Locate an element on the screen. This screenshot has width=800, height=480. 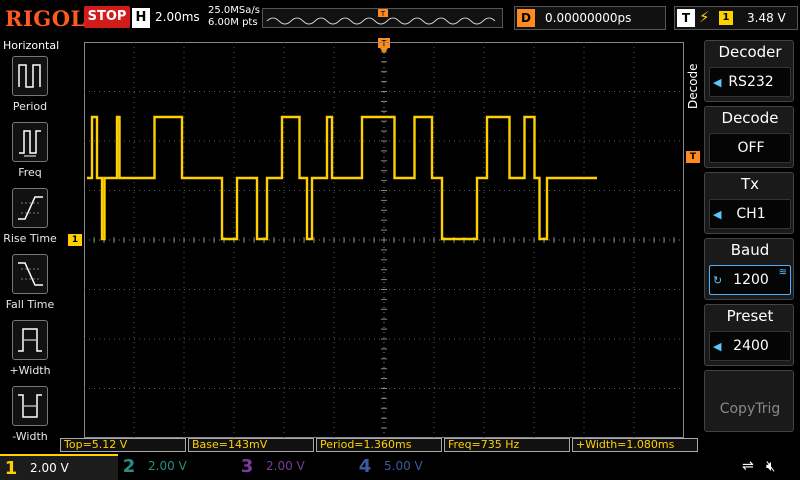
preset-option: Preset ◀ 2400 is located at coordinates (749, 335).